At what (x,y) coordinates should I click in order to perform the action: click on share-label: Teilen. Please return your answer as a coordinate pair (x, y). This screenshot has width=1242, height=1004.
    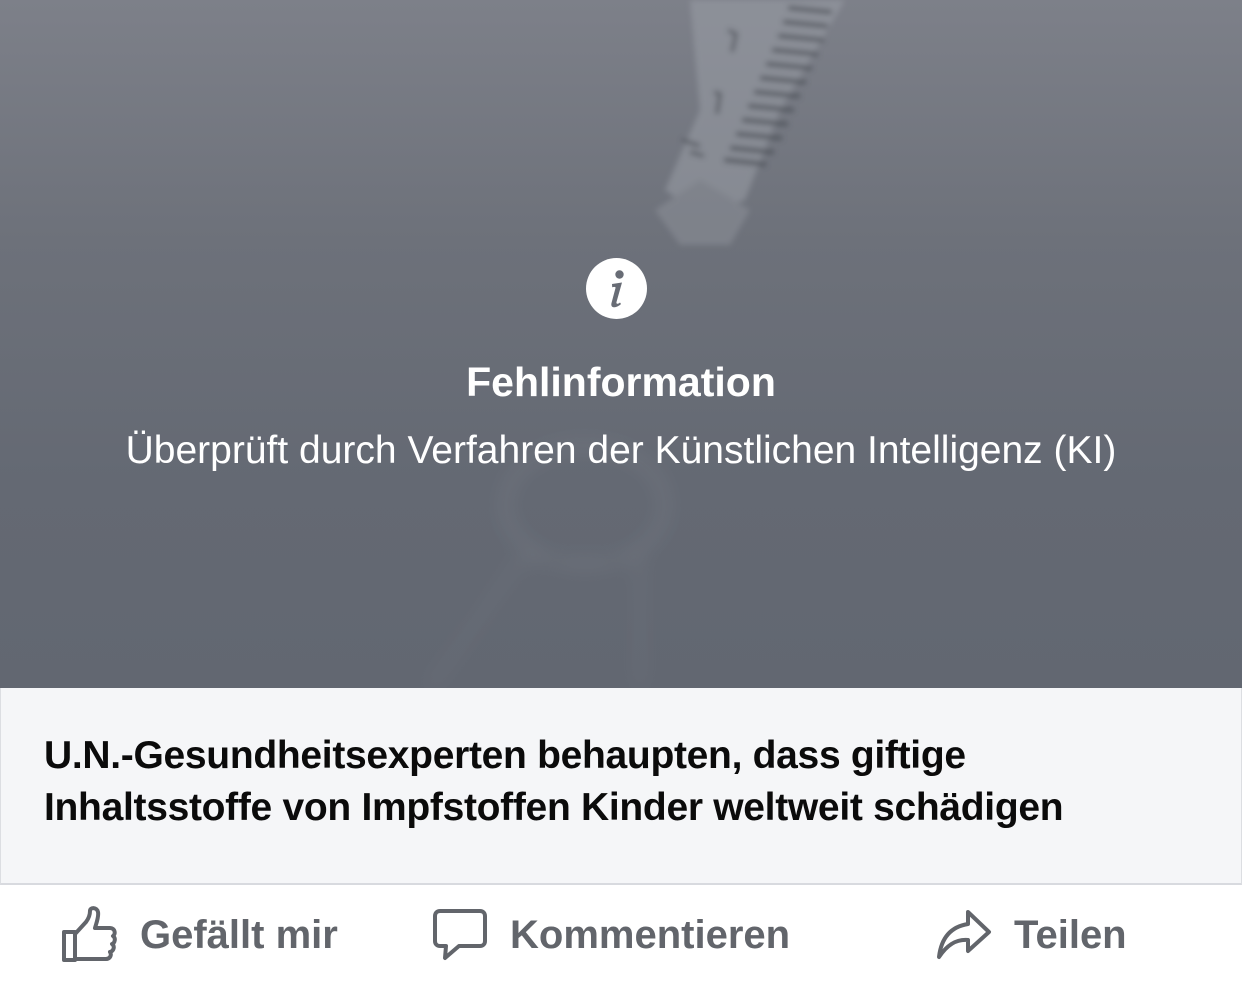
    Looking at the image, I should click on (1070, 934).